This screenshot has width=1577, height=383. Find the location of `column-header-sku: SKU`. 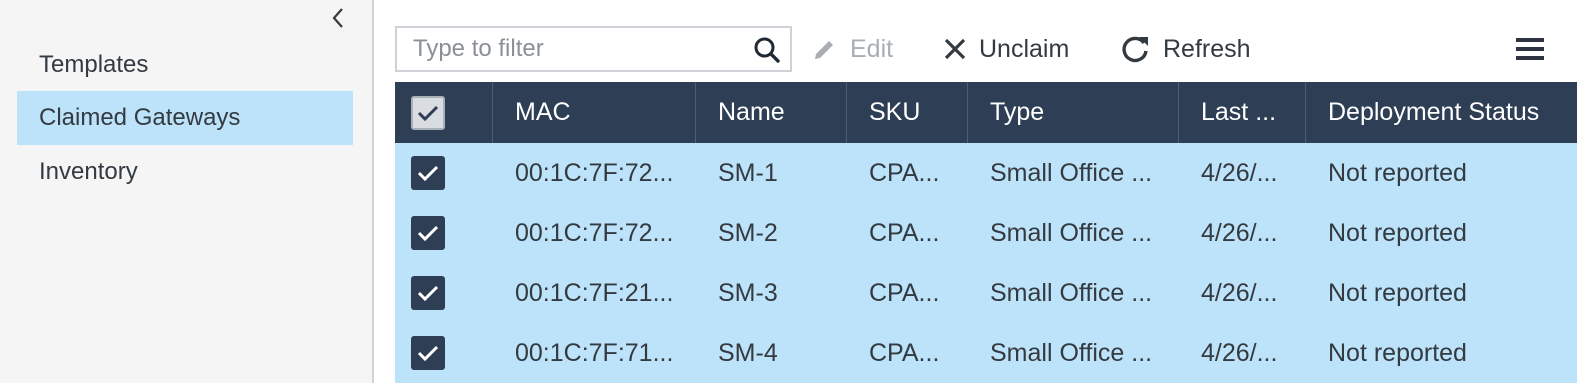

column-header-sku: SKU is located at coordinates (907, 112).